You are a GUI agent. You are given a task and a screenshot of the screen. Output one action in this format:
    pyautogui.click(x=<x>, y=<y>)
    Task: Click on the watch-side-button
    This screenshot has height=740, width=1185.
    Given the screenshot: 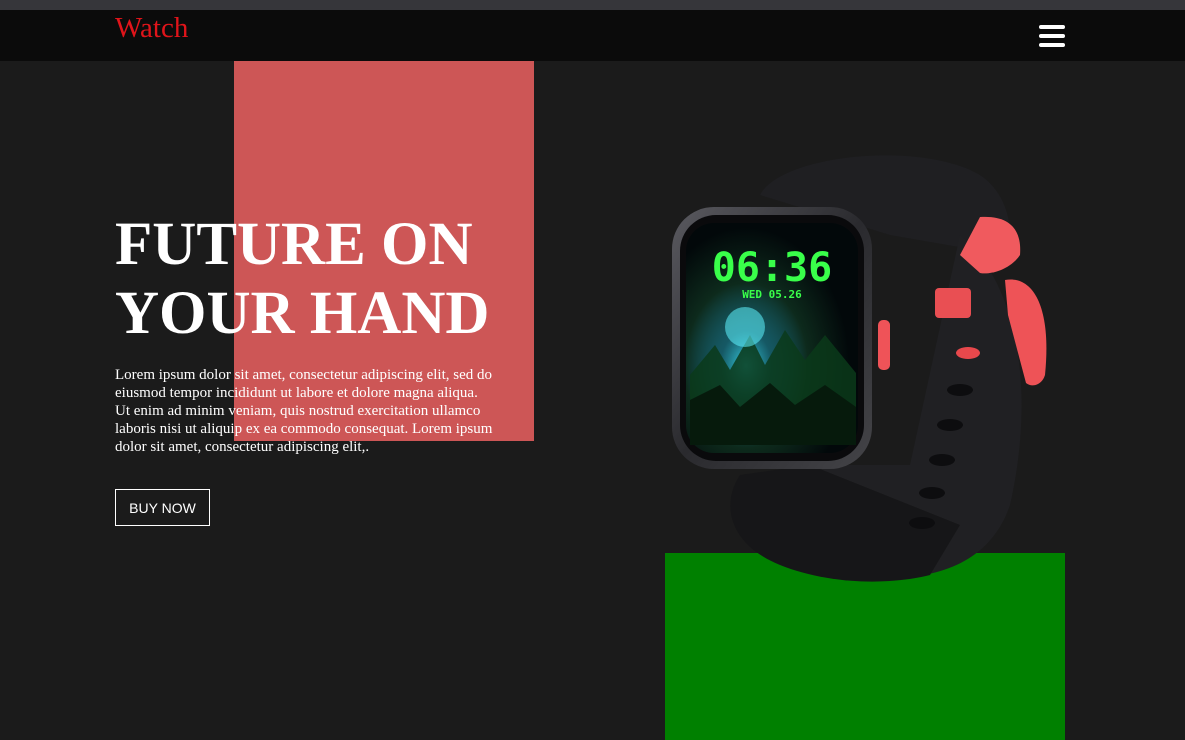 What is the action you would take?
    pyautogui.click(x=884, y=345)
    